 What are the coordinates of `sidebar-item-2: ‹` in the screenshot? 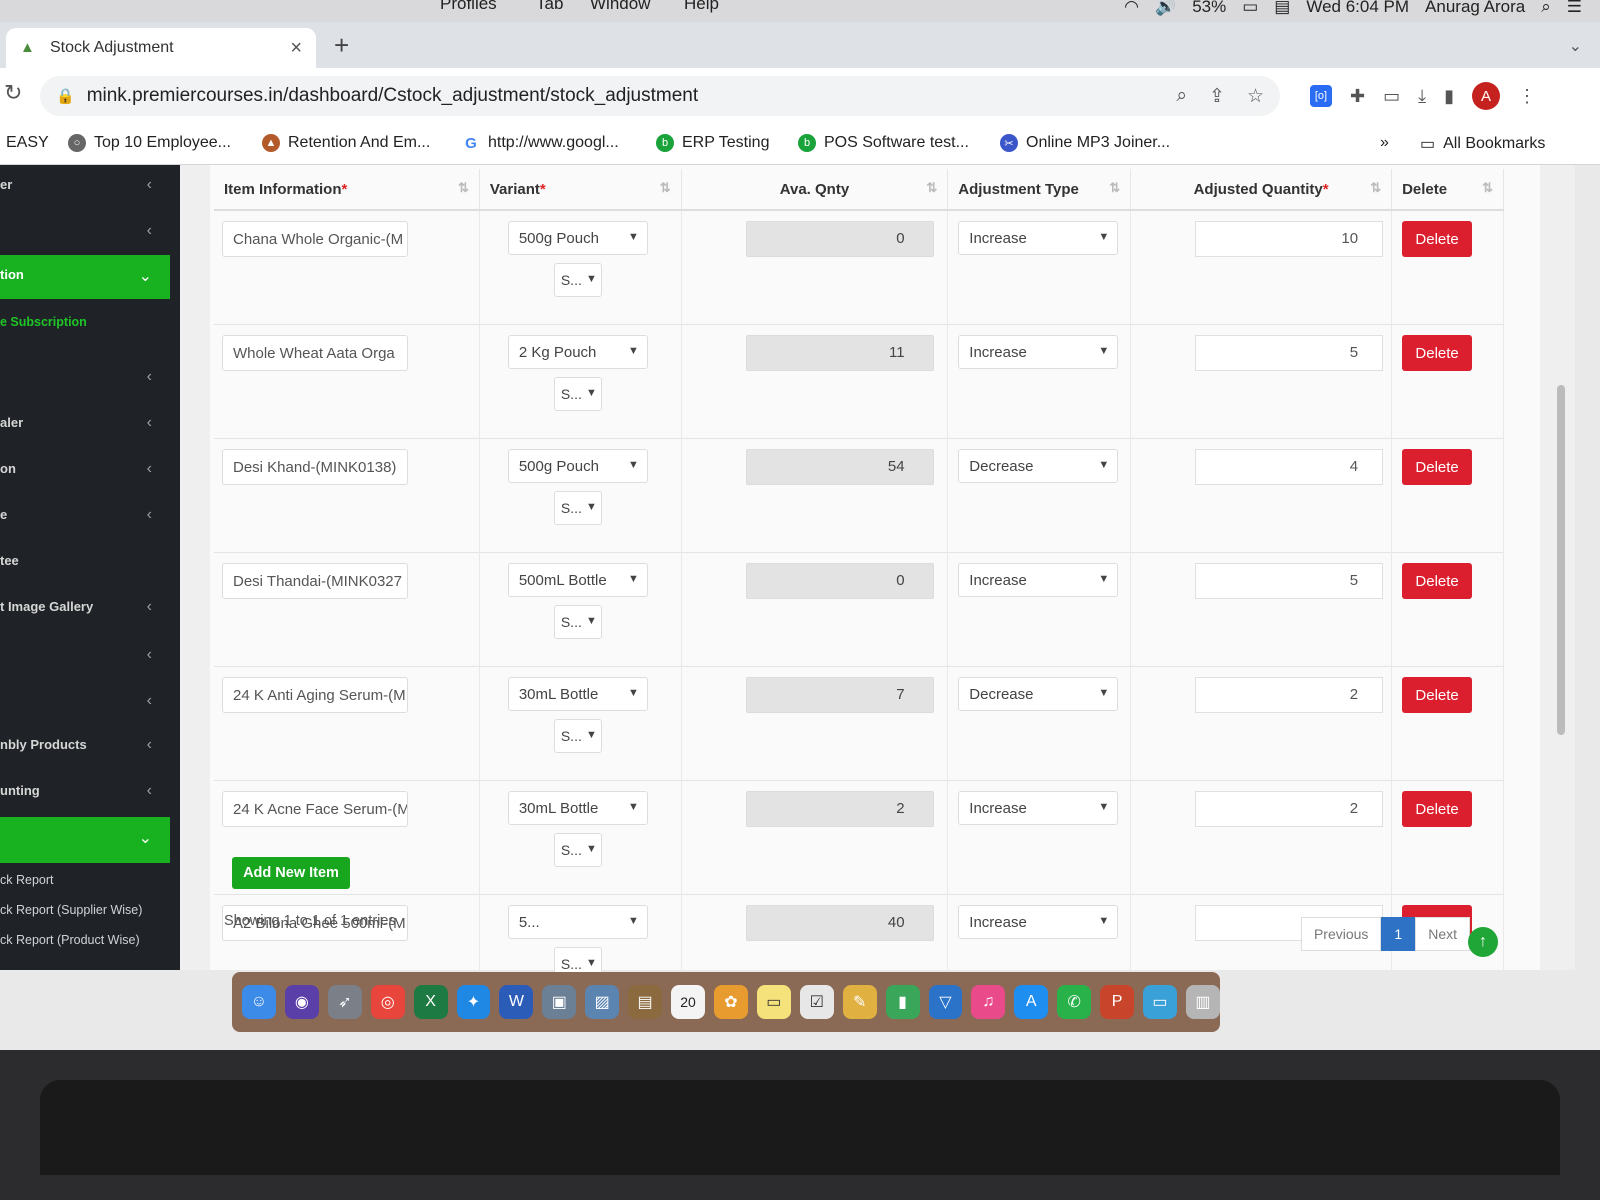 It's located at (85, 233).